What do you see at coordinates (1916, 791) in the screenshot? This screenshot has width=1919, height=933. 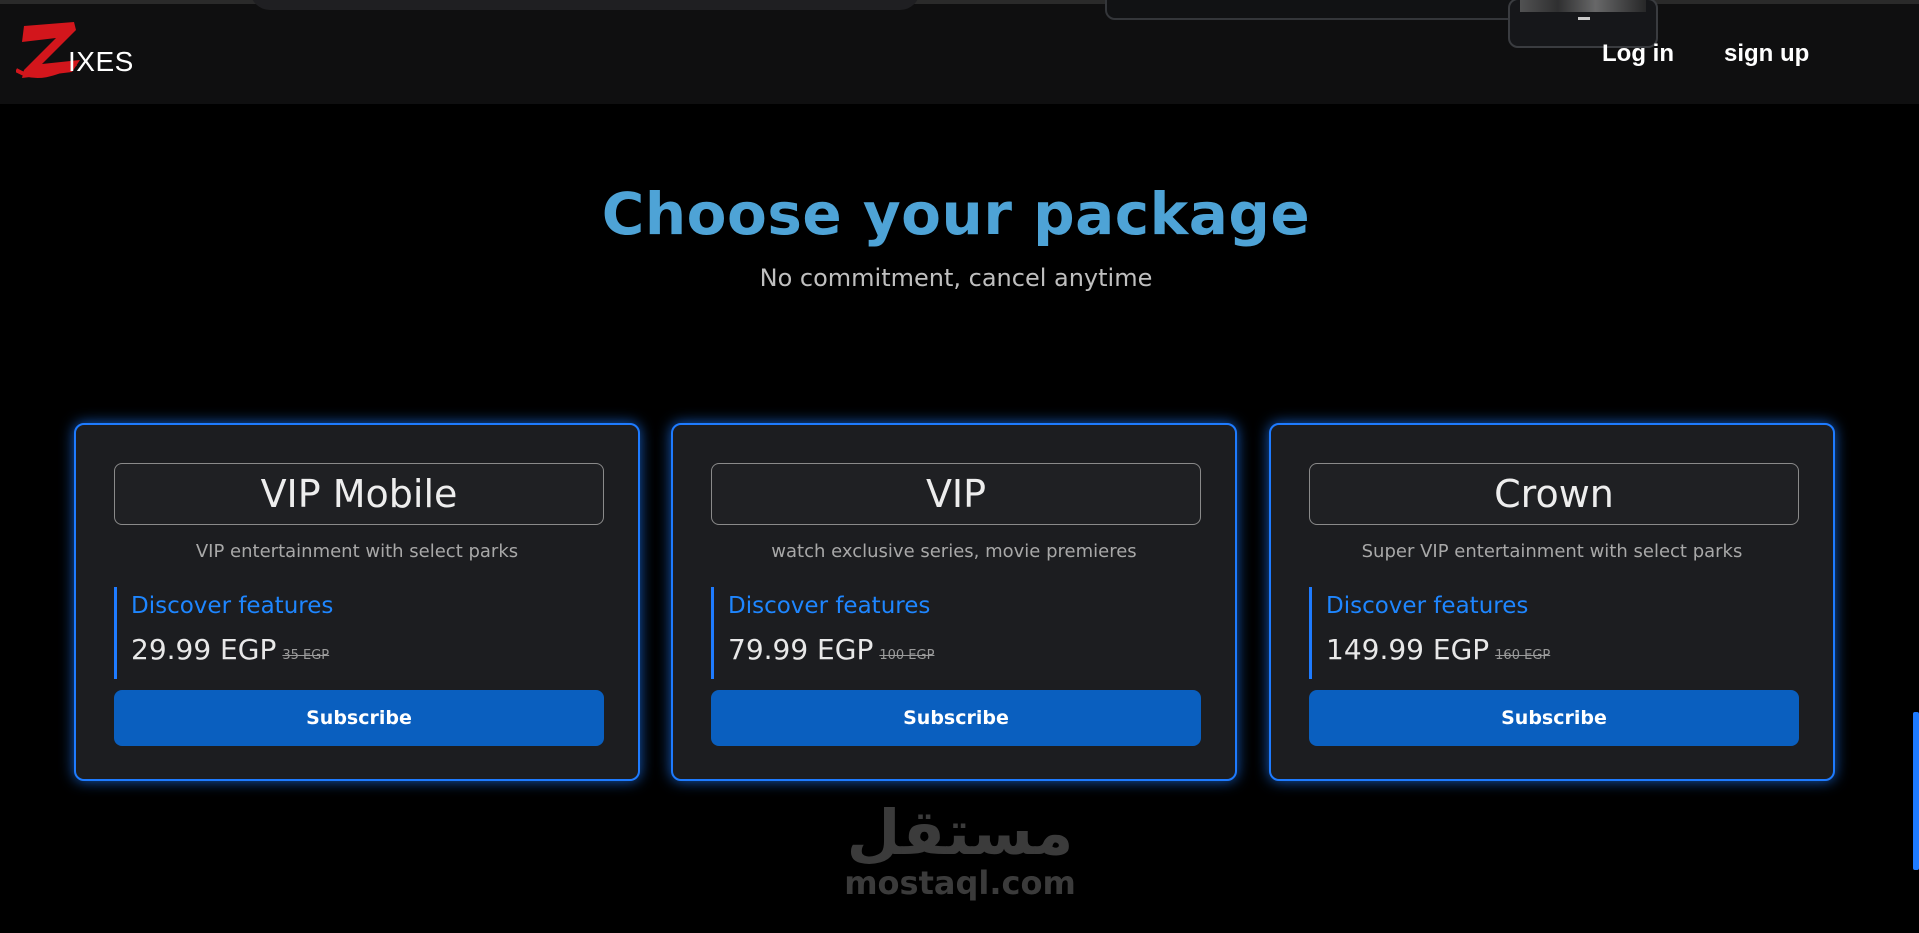 I see `scrollbar-thumb` at bounding box center [1916, 791].